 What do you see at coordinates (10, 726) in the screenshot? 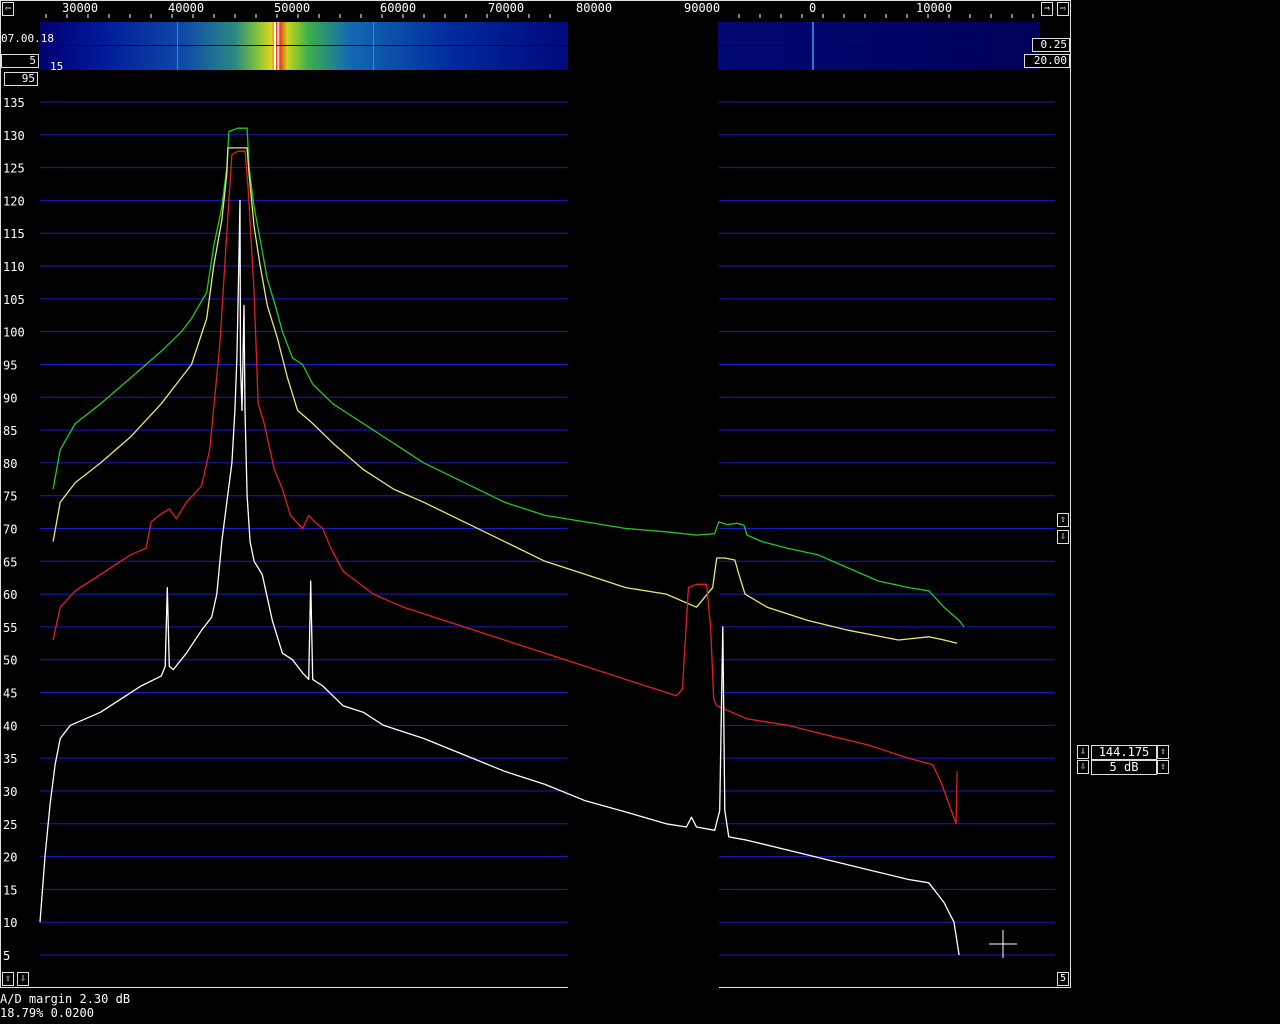
I see `y-tick-label: 40` at bounding box center [10, 726].